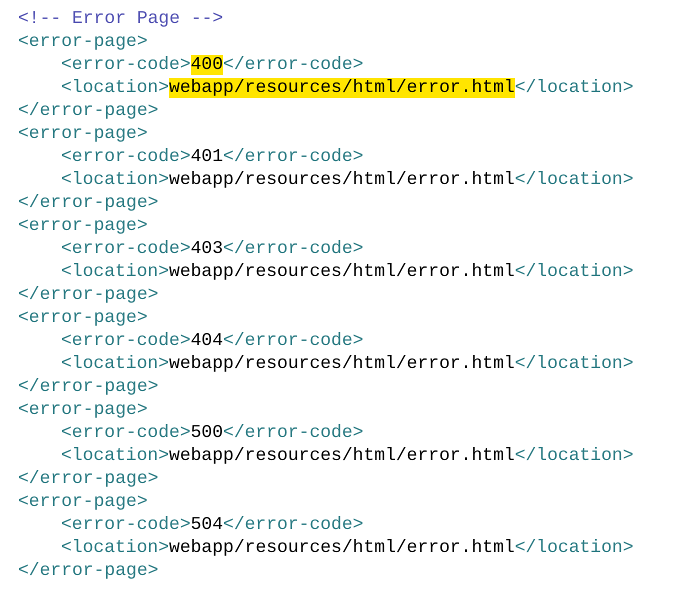 This screenshot has width=675, height=589. I want to click on error-code-value: 404, so click(207, 341).